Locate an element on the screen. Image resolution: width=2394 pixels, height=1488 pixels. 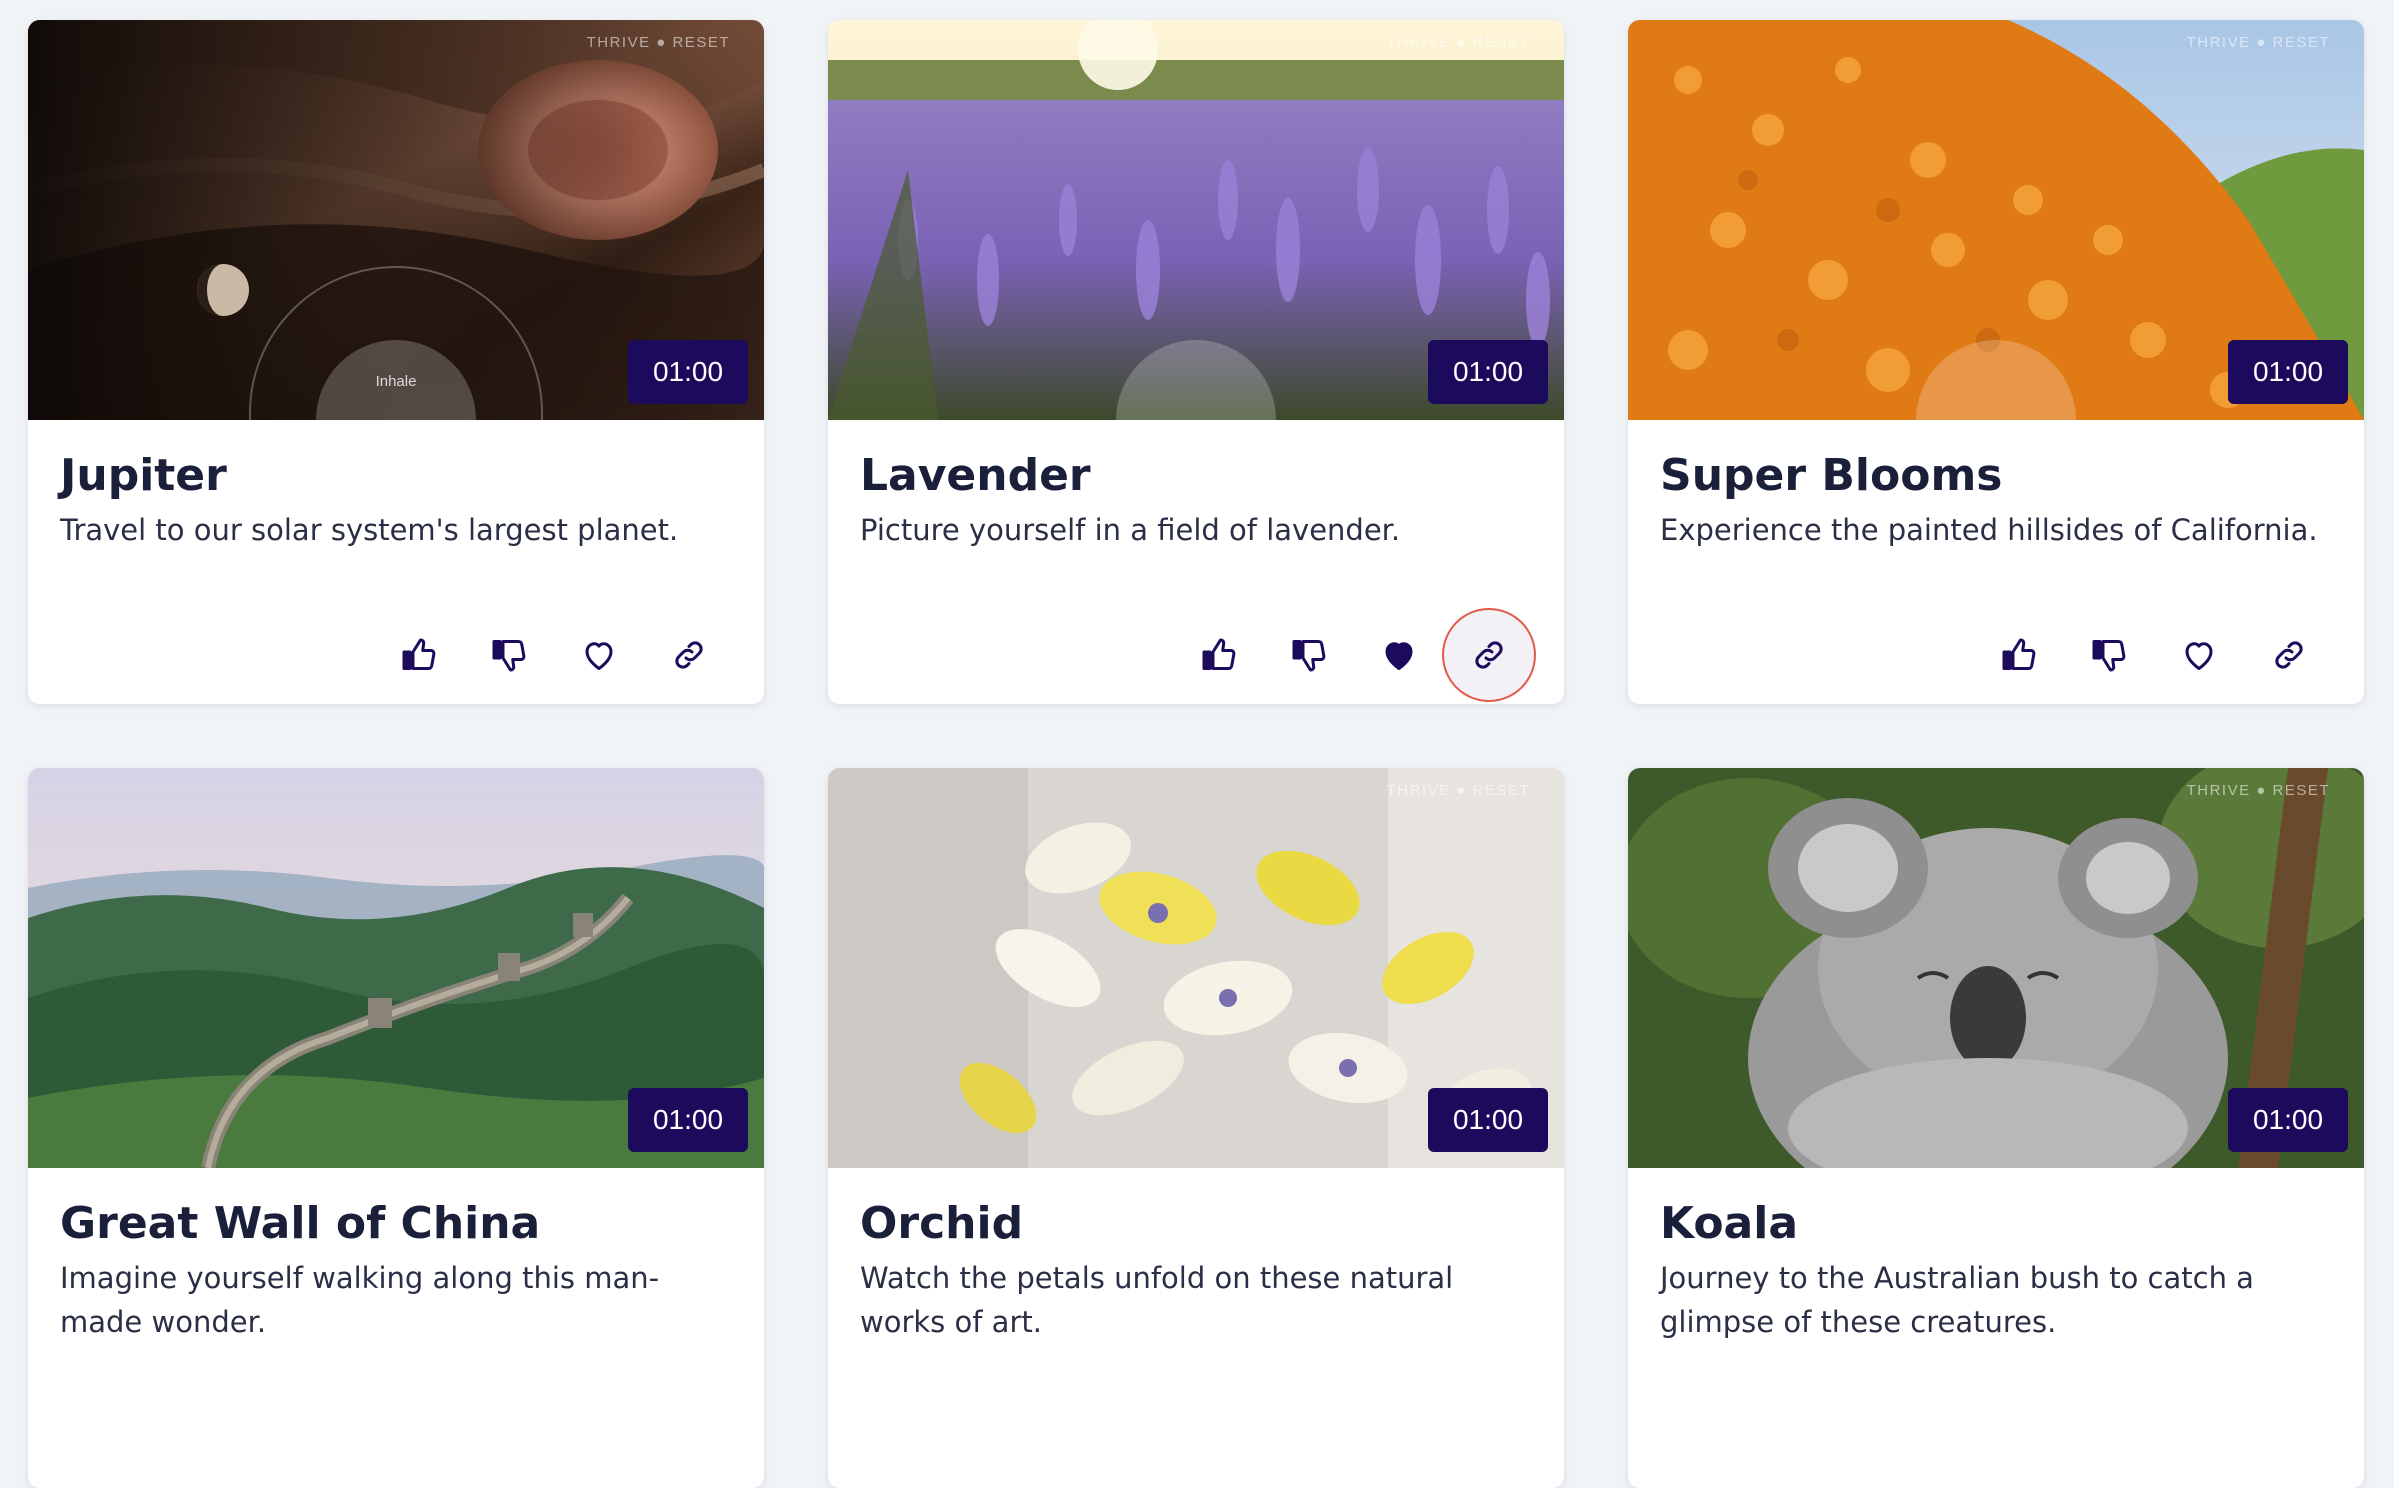
breath-label: Inhale is located at coordinates (396, 381).